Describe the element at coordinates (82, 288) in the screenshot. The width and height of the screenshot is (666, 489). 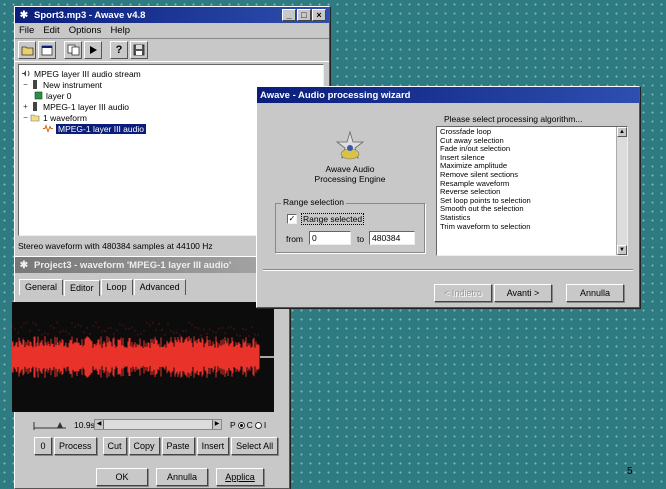
I see `tab-editor: Editor` at that location.